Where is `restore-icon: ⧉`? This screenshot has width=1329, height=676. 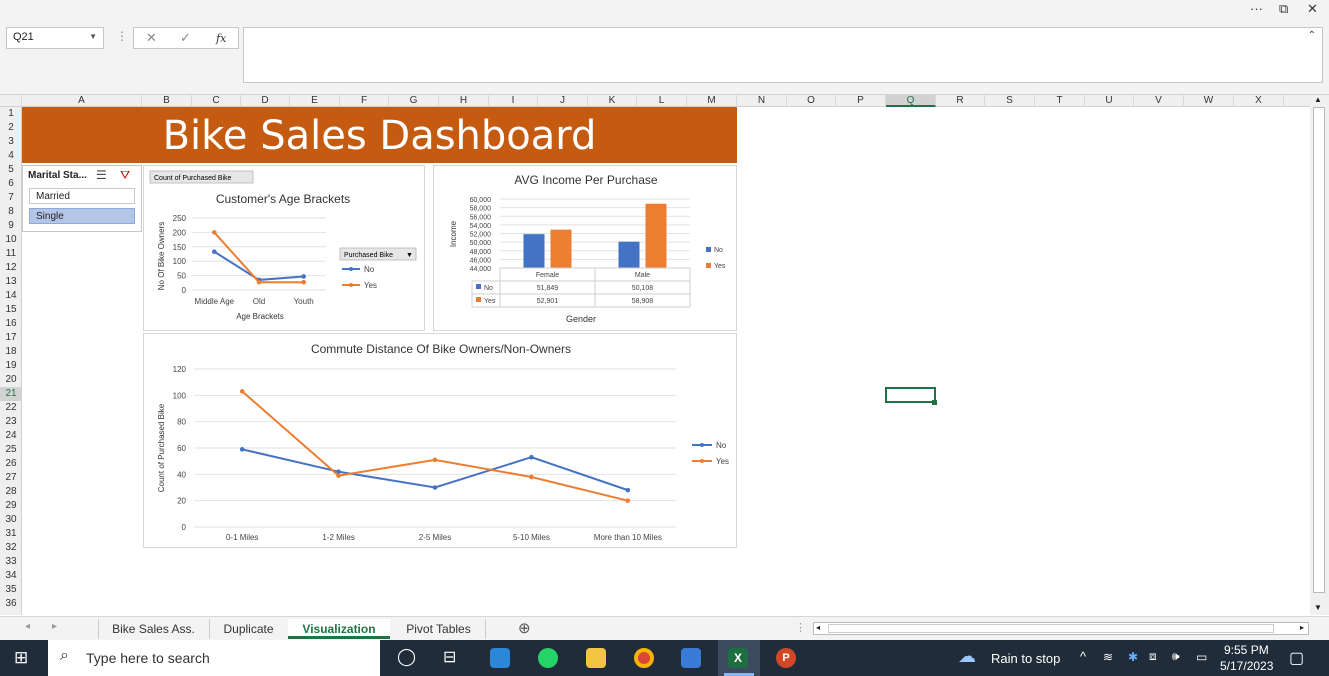 restore-icon: ⧉ is located at coordinates (1283, 9).